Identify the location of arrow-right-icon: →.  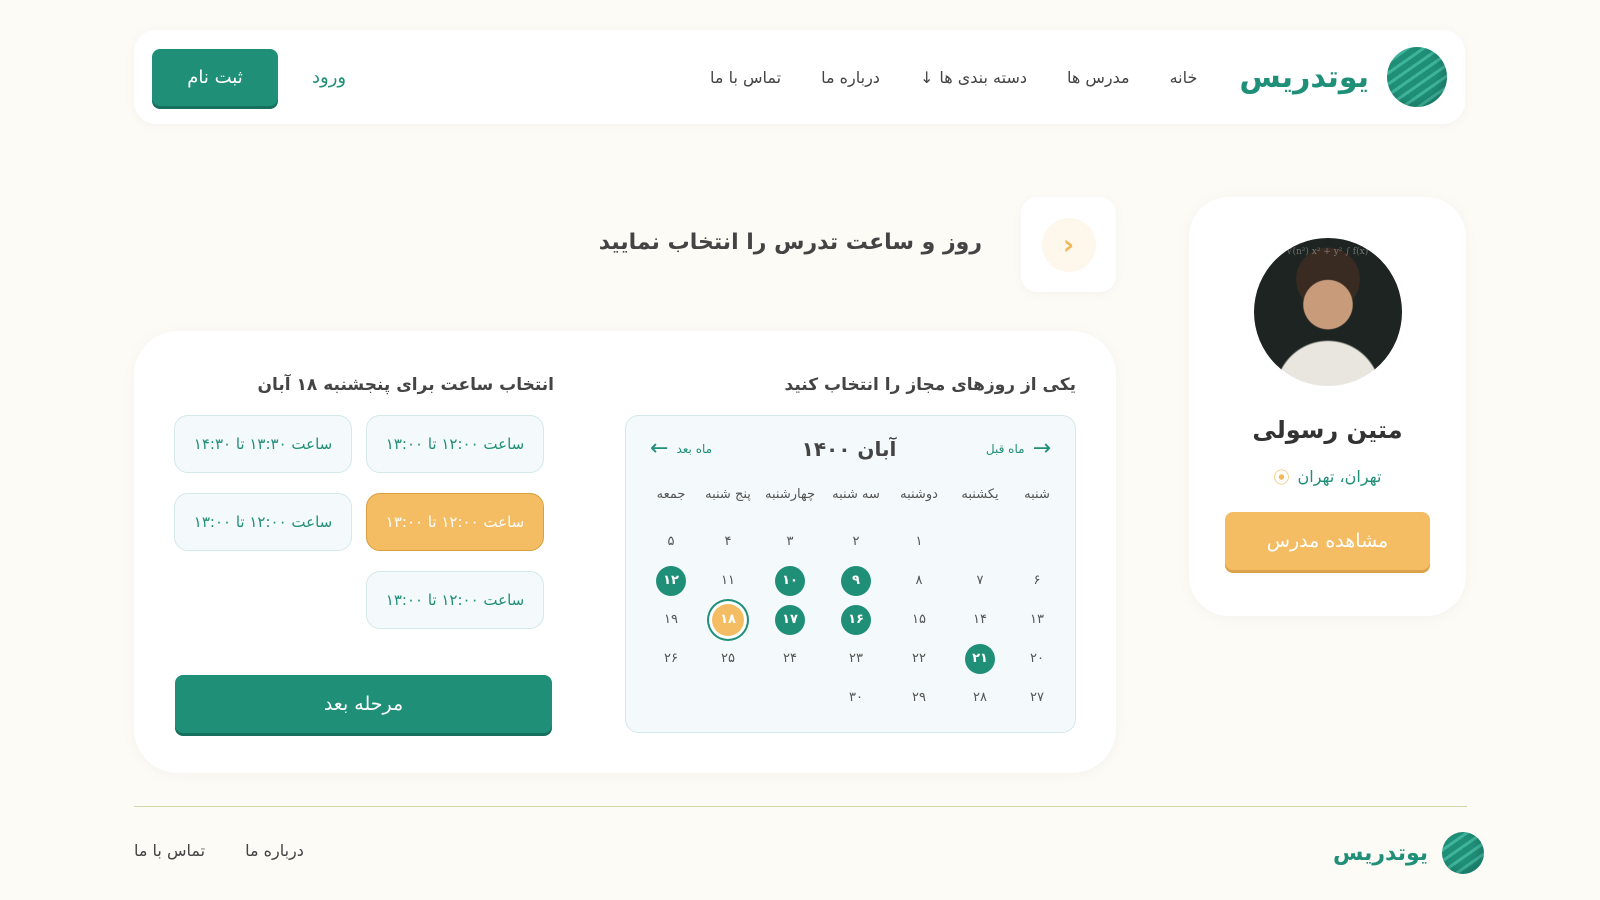
(1041, 448).